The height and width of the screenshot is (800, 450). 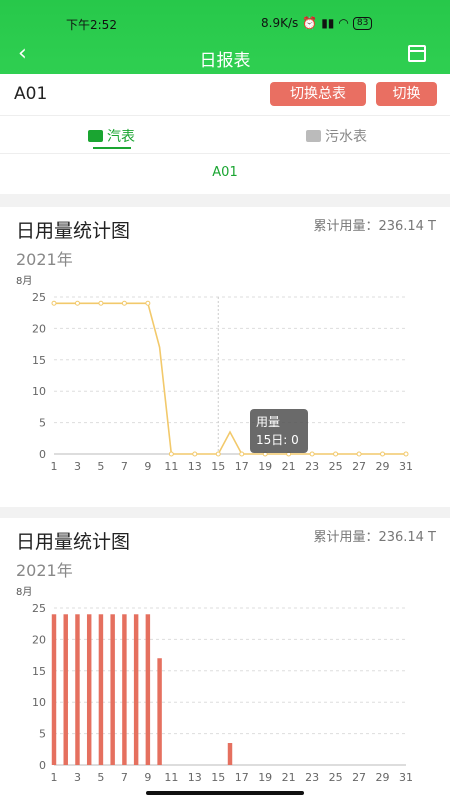 What do you see at coordinates (312, 466) in the screenshot?
I see `x-tick-label: 23` at bounding box center [312, 466].